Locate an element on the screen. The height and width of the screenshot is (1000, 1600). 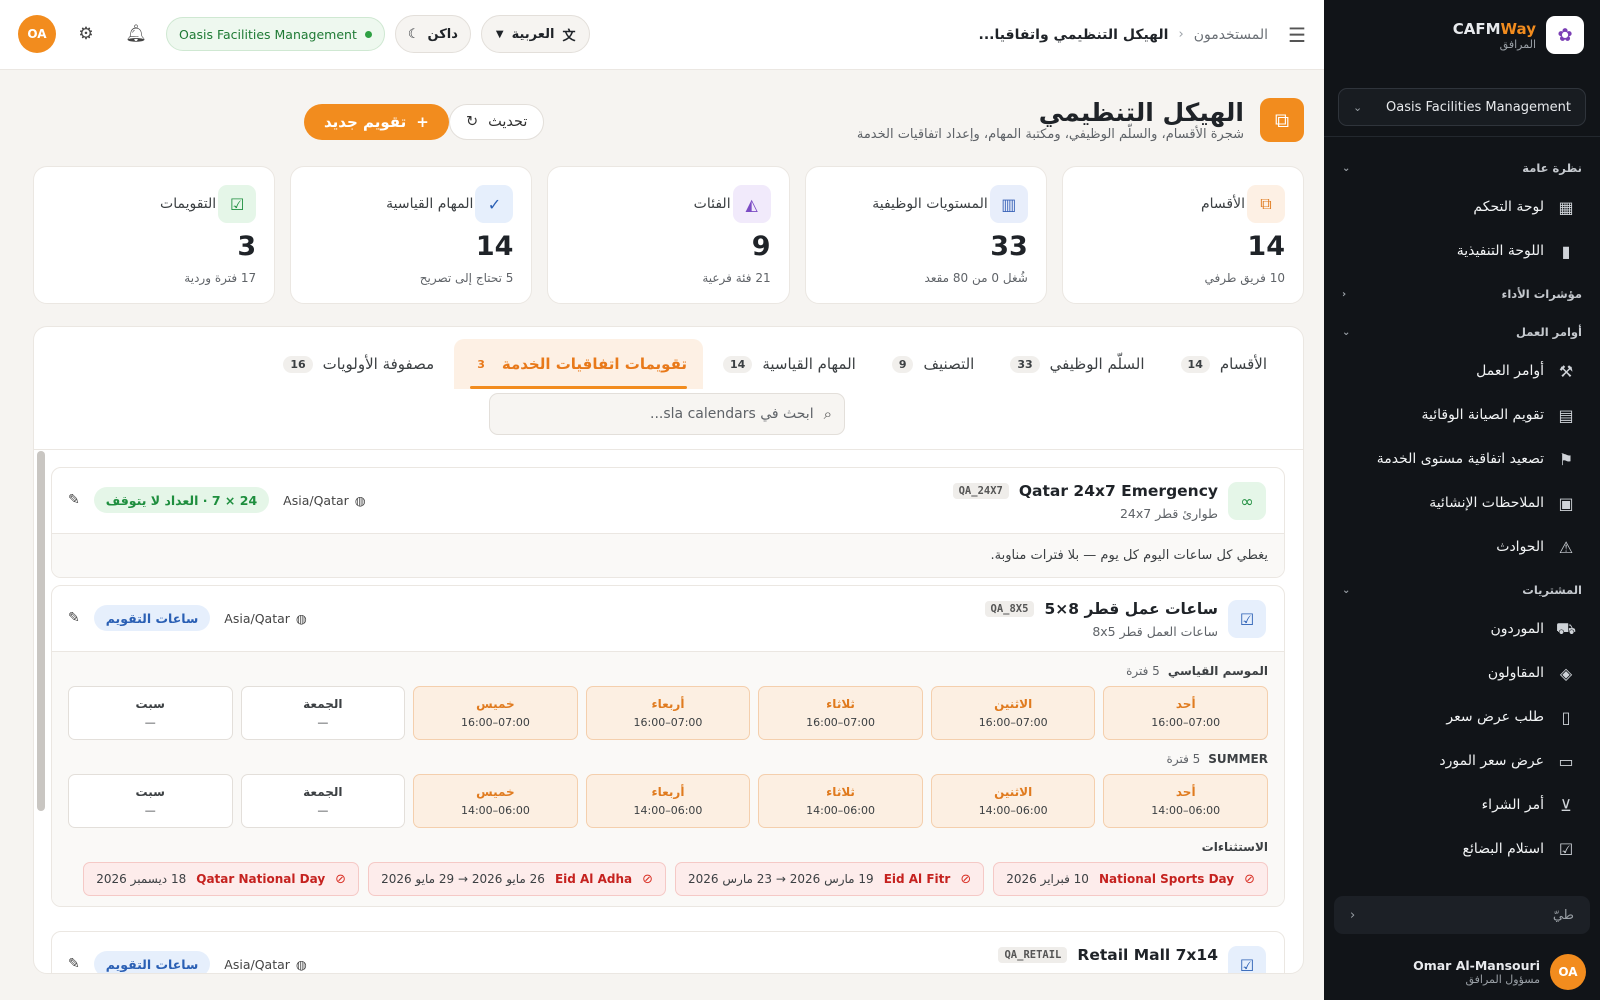
sidebar-item-supplier-quote: ▭ عرض سعر المورد is located at coordinates (1462, 761).